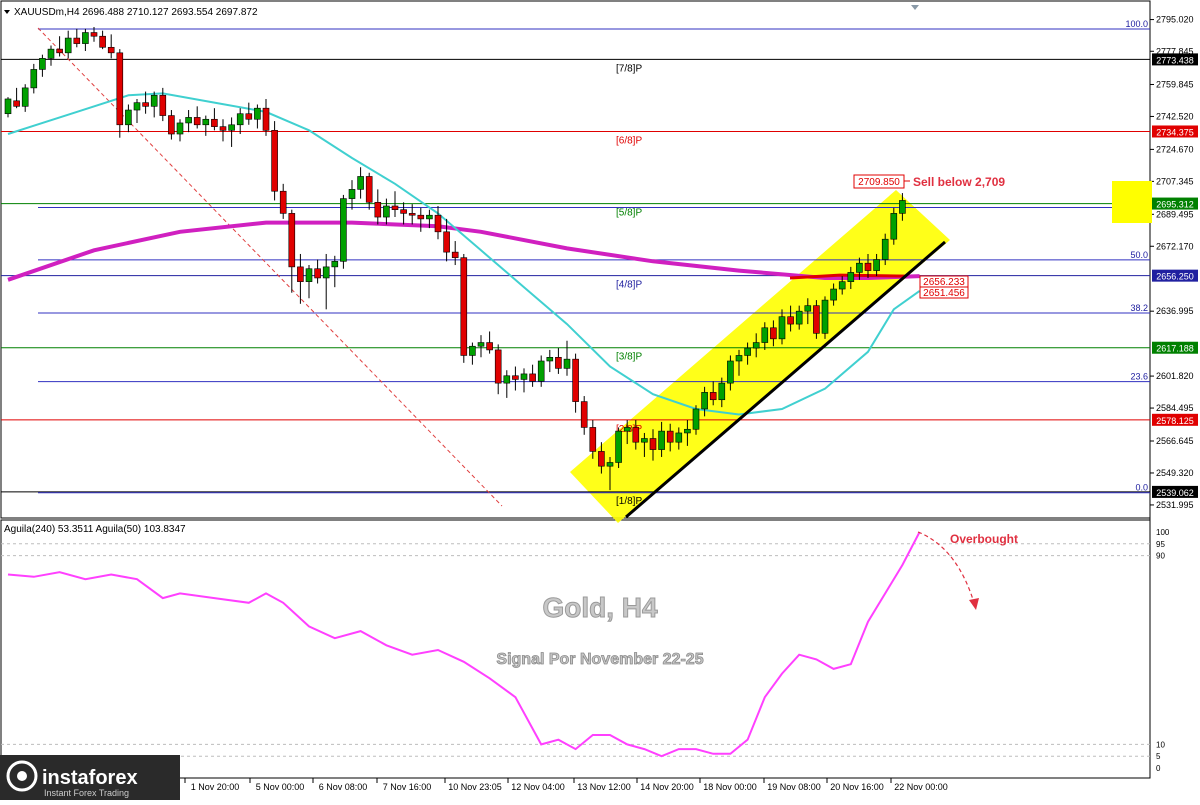 The width and height of the screenshot is (1200, 805). Describe the element at coordinates (667, 787) in the screenshot. I see `time-tick-label: 14 Nov 20:00` at that location.